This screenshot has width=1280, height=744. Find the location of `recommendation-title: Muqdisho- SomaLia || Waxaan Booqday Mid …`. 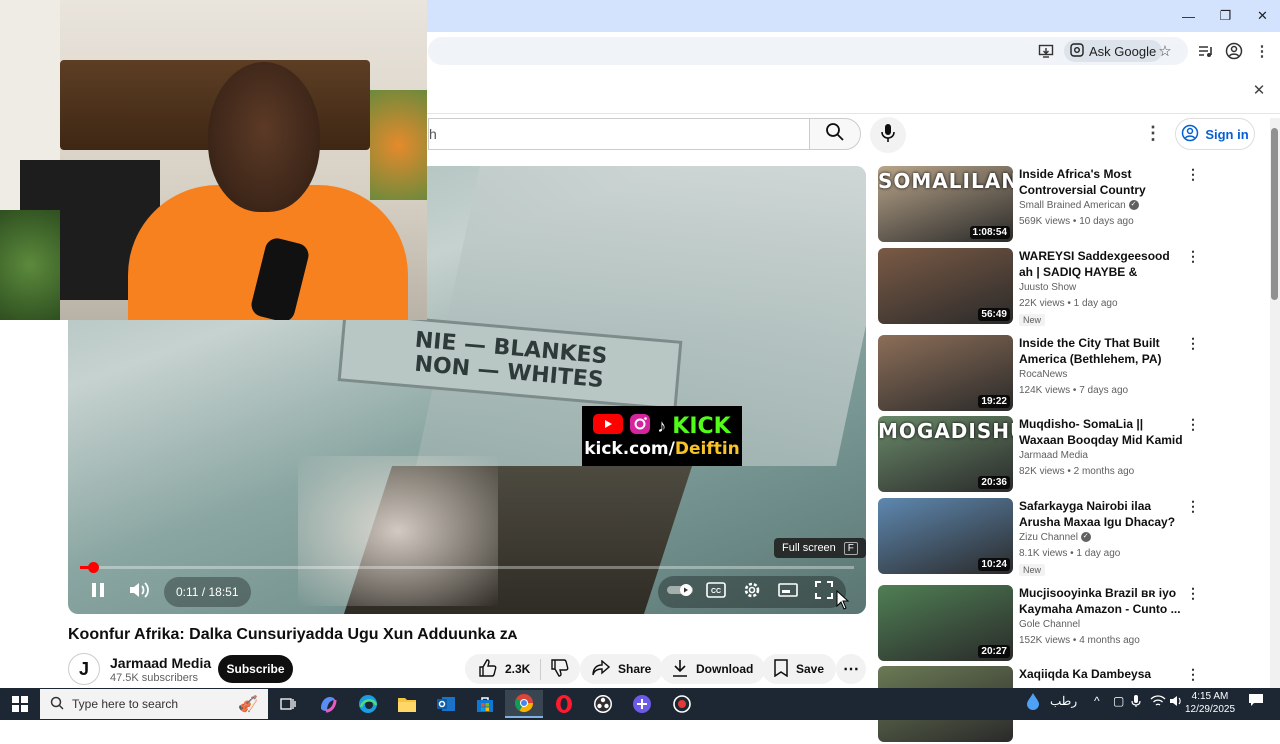

recommendation-title: Muqdisho- SomaLia || Waxaan Booqday Mid … is located at coordinates (1102, 432).